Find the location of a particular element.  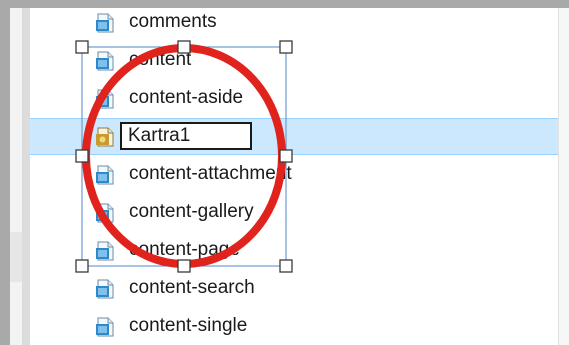

list-item: content-search is located at coordinates (294, 288).